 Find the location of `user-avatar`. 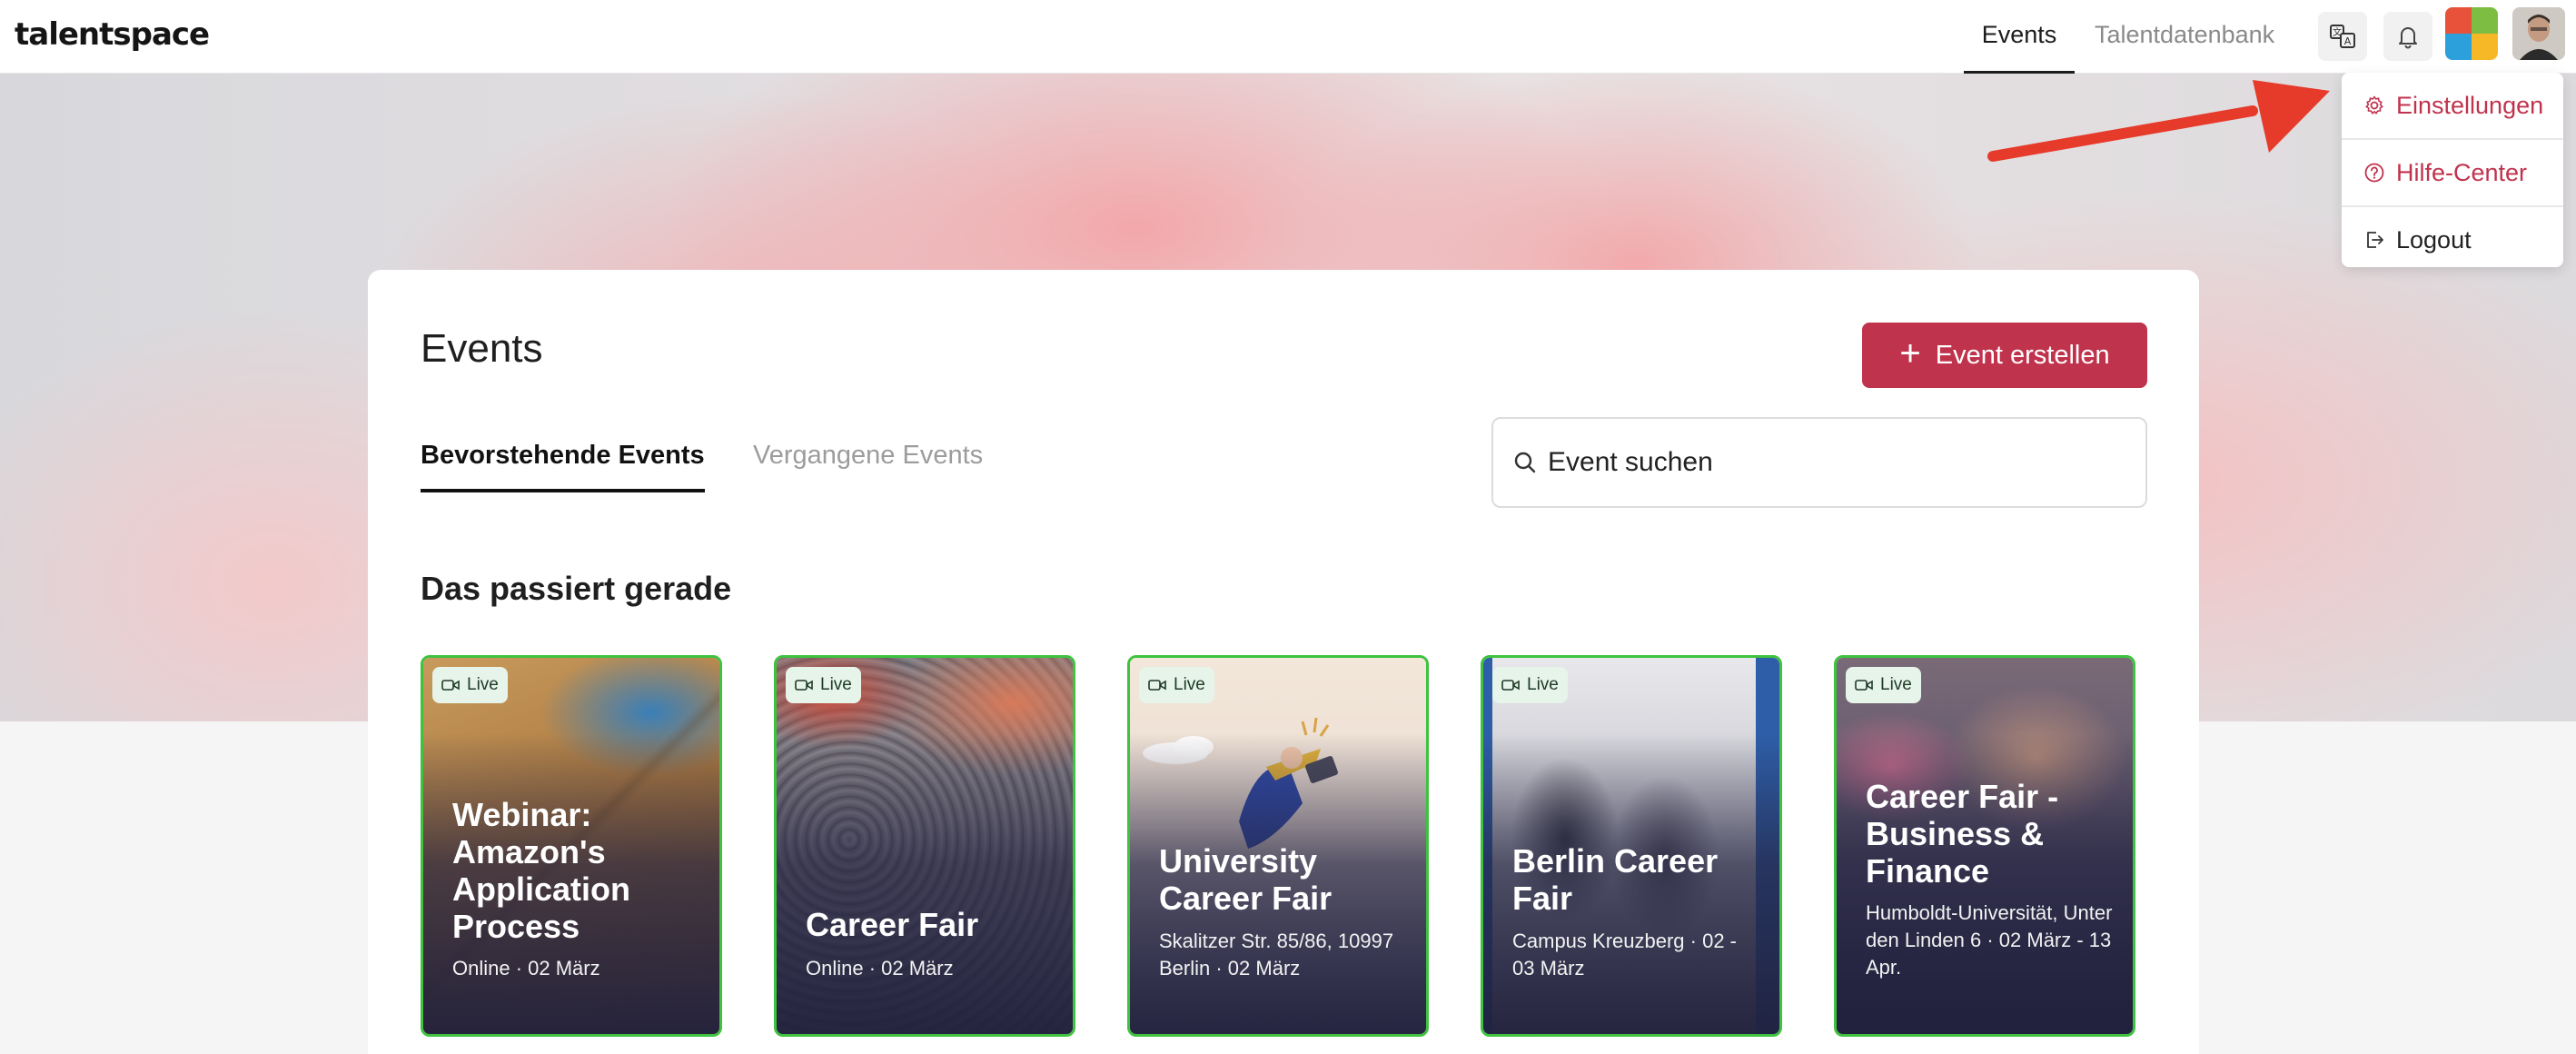

user-avatar is located at coordinates (2538, 33).